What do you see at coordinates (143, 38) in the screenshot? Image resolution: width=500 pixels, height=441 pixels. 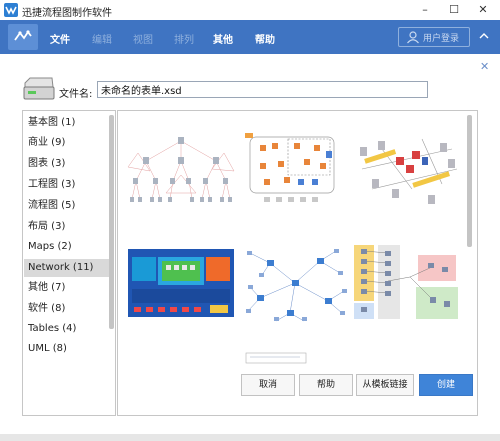 I see `menu-view: 视图` at bounding box center [143, 38].